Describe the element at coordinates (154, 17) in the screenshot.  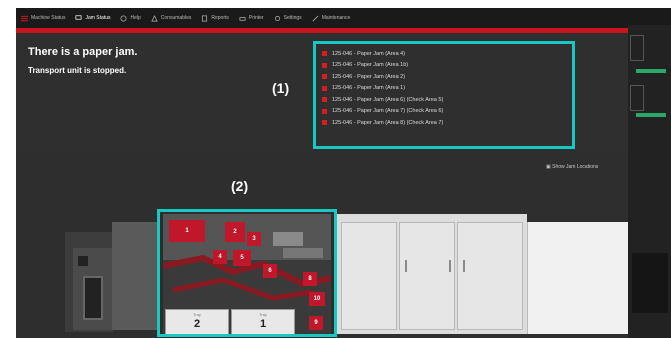
I see `consumables-icon` at that location.